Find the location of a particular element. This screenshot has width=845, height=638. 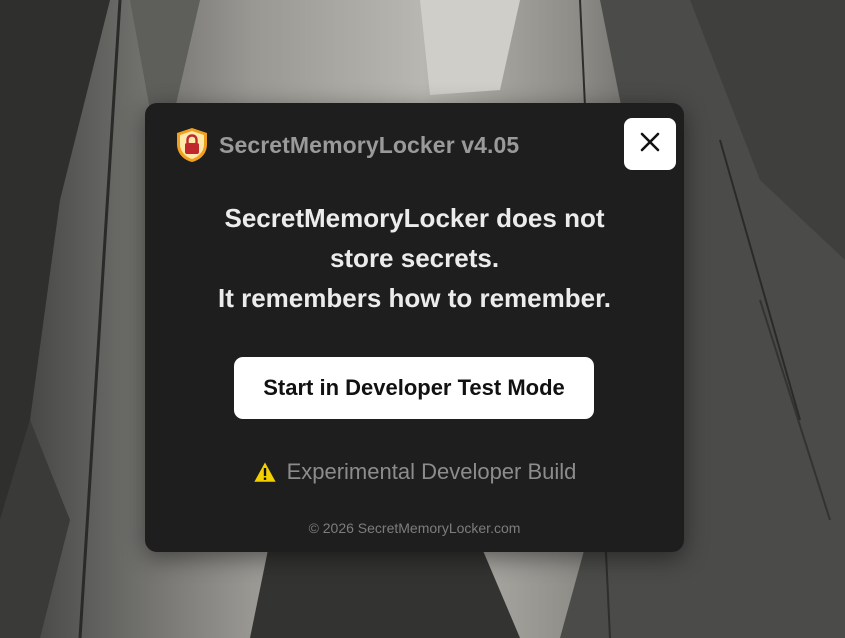

warning-text: Experimental Developer Build is located at coordinates (431, 471).